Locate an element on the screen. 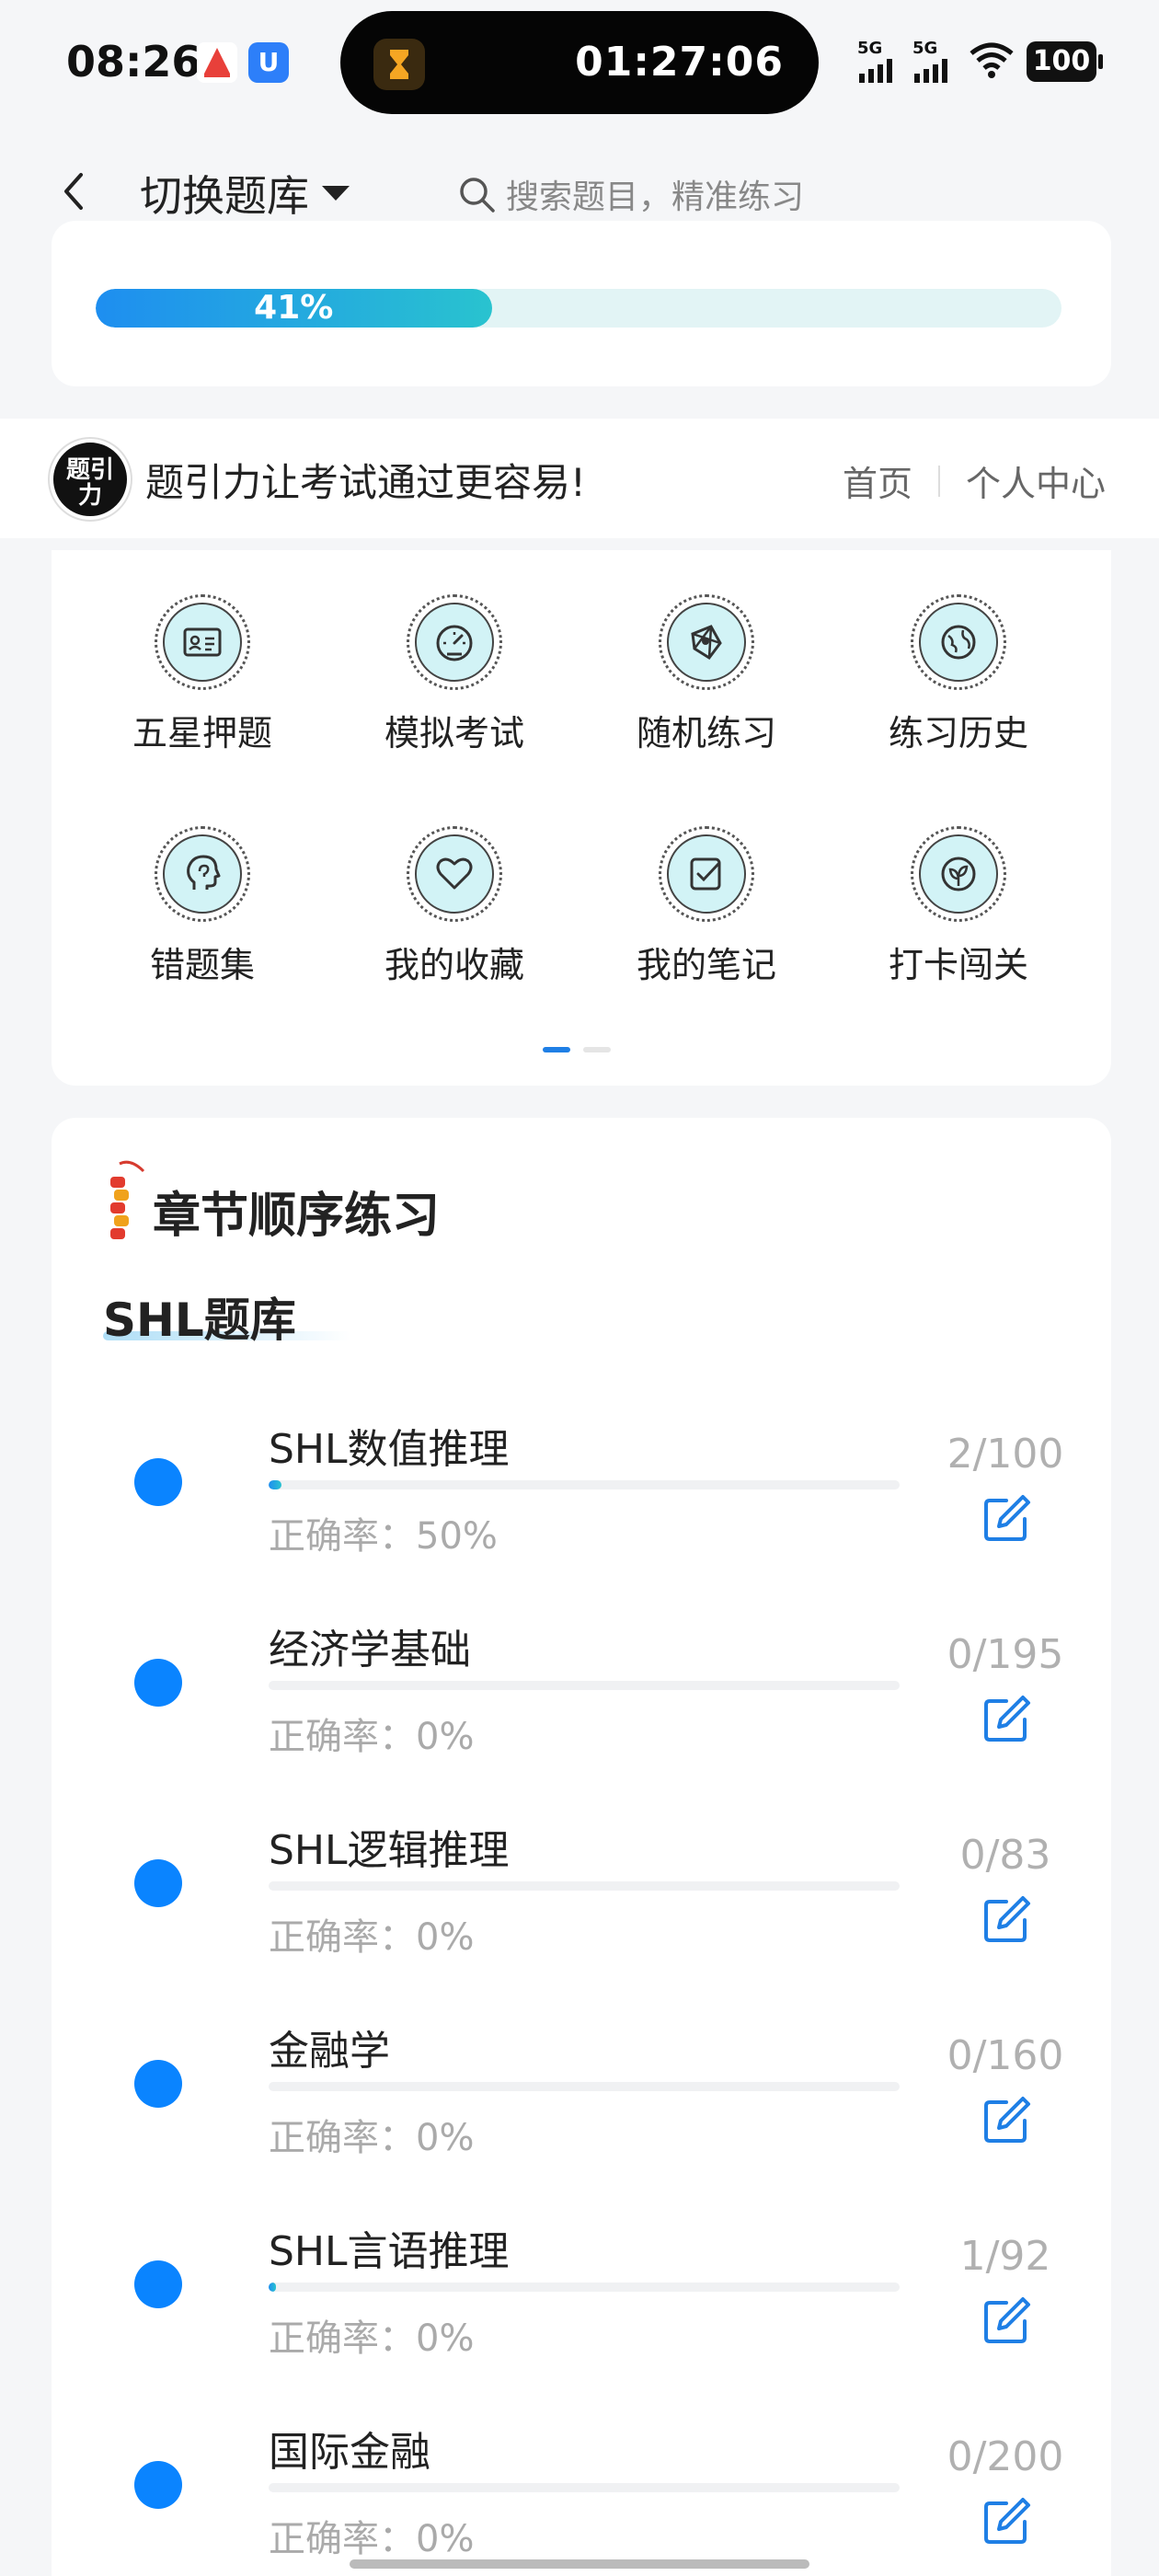 This screenshot has height=2576, width=1159. grid-item-mock-exam: 模拟考试 is located at coordinates (454, 674).